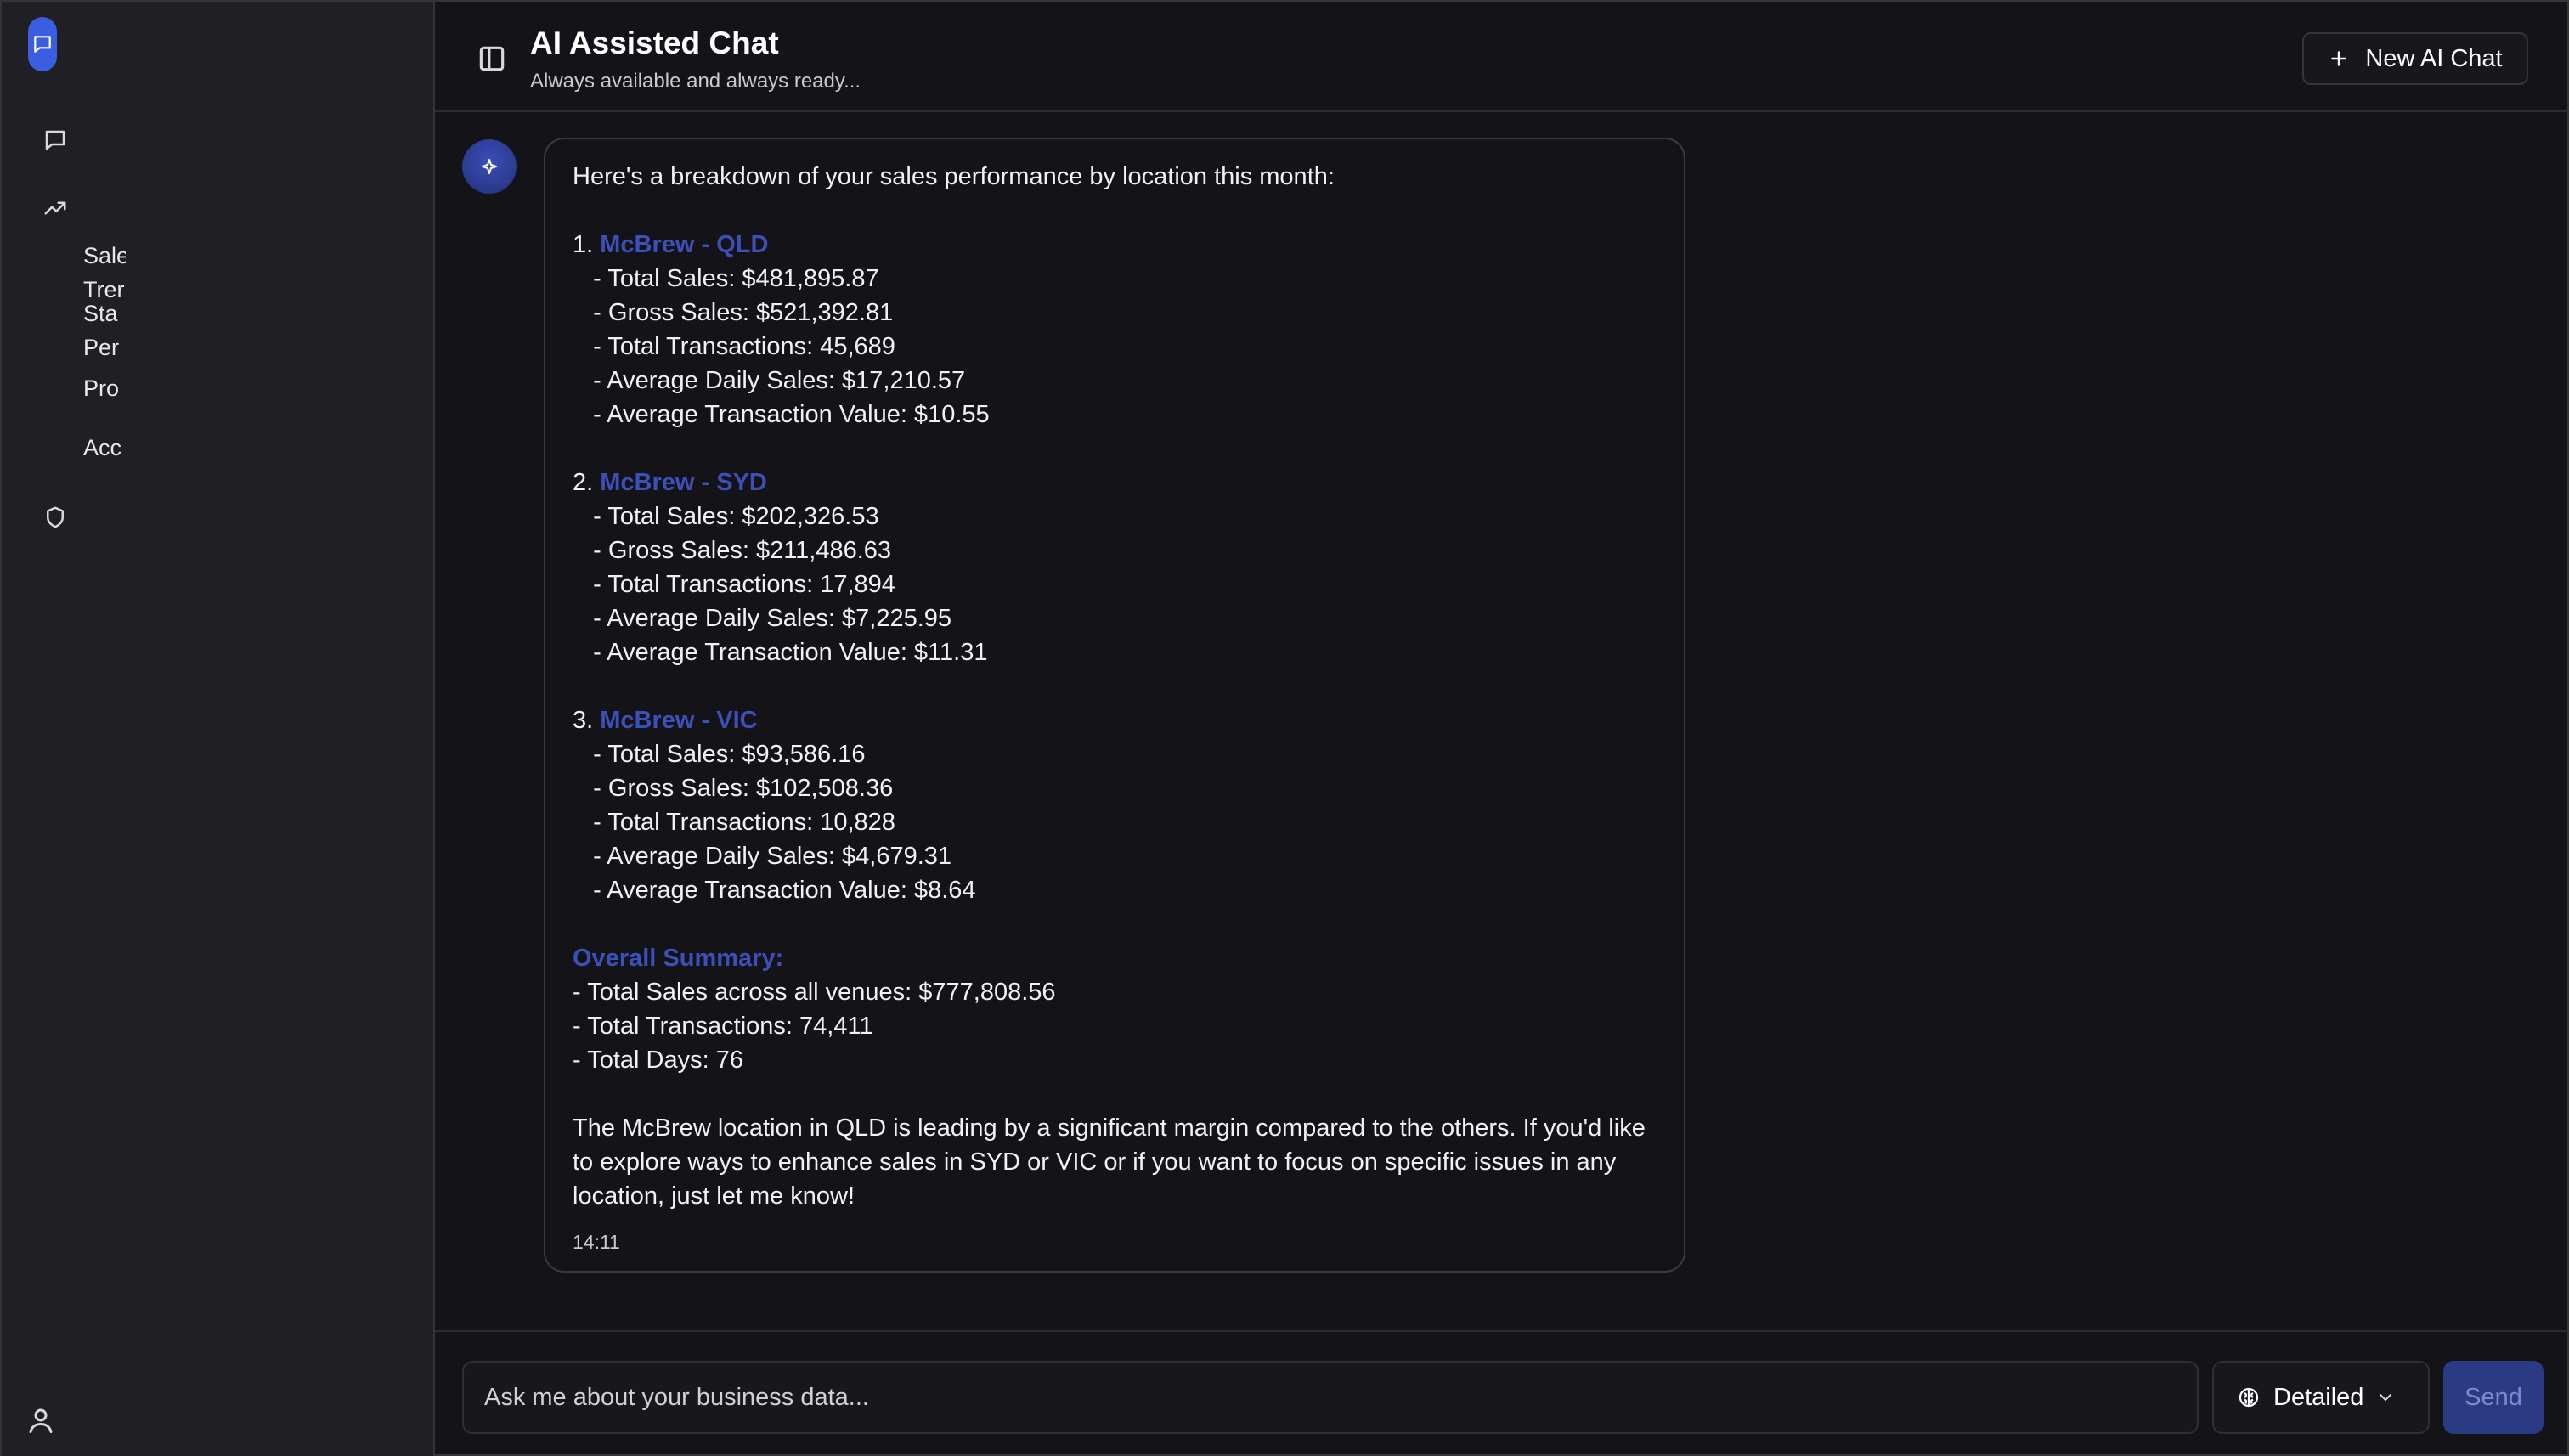 This screenshot has height=1456, width=2569. I want to click on sidebar-panel-icon, so click(492, 59).